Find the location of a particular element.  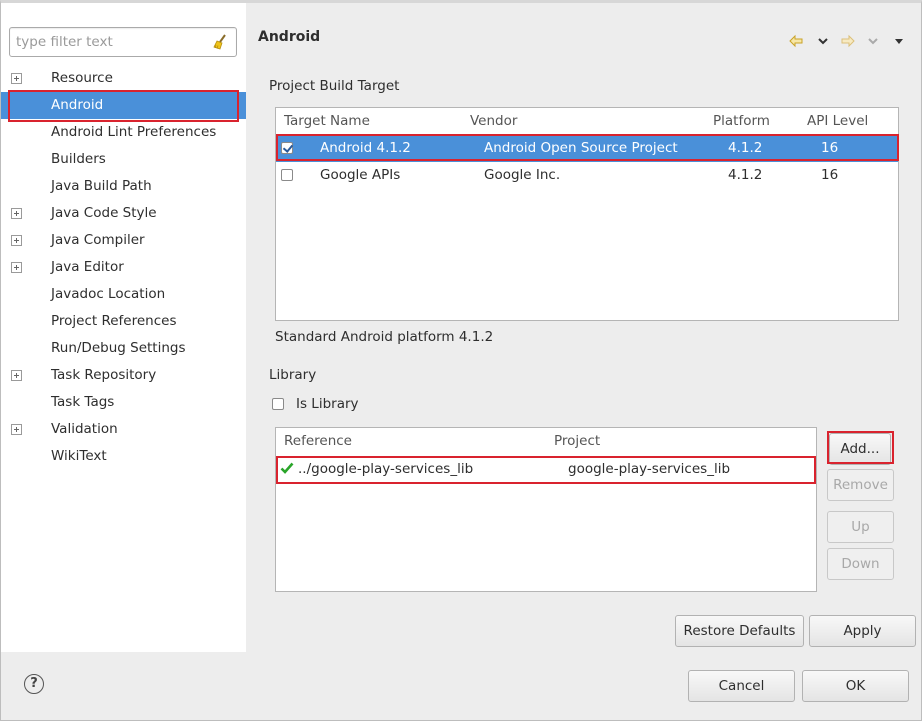

tree-item-label: Task Tags is located at coordinates (83, 402).